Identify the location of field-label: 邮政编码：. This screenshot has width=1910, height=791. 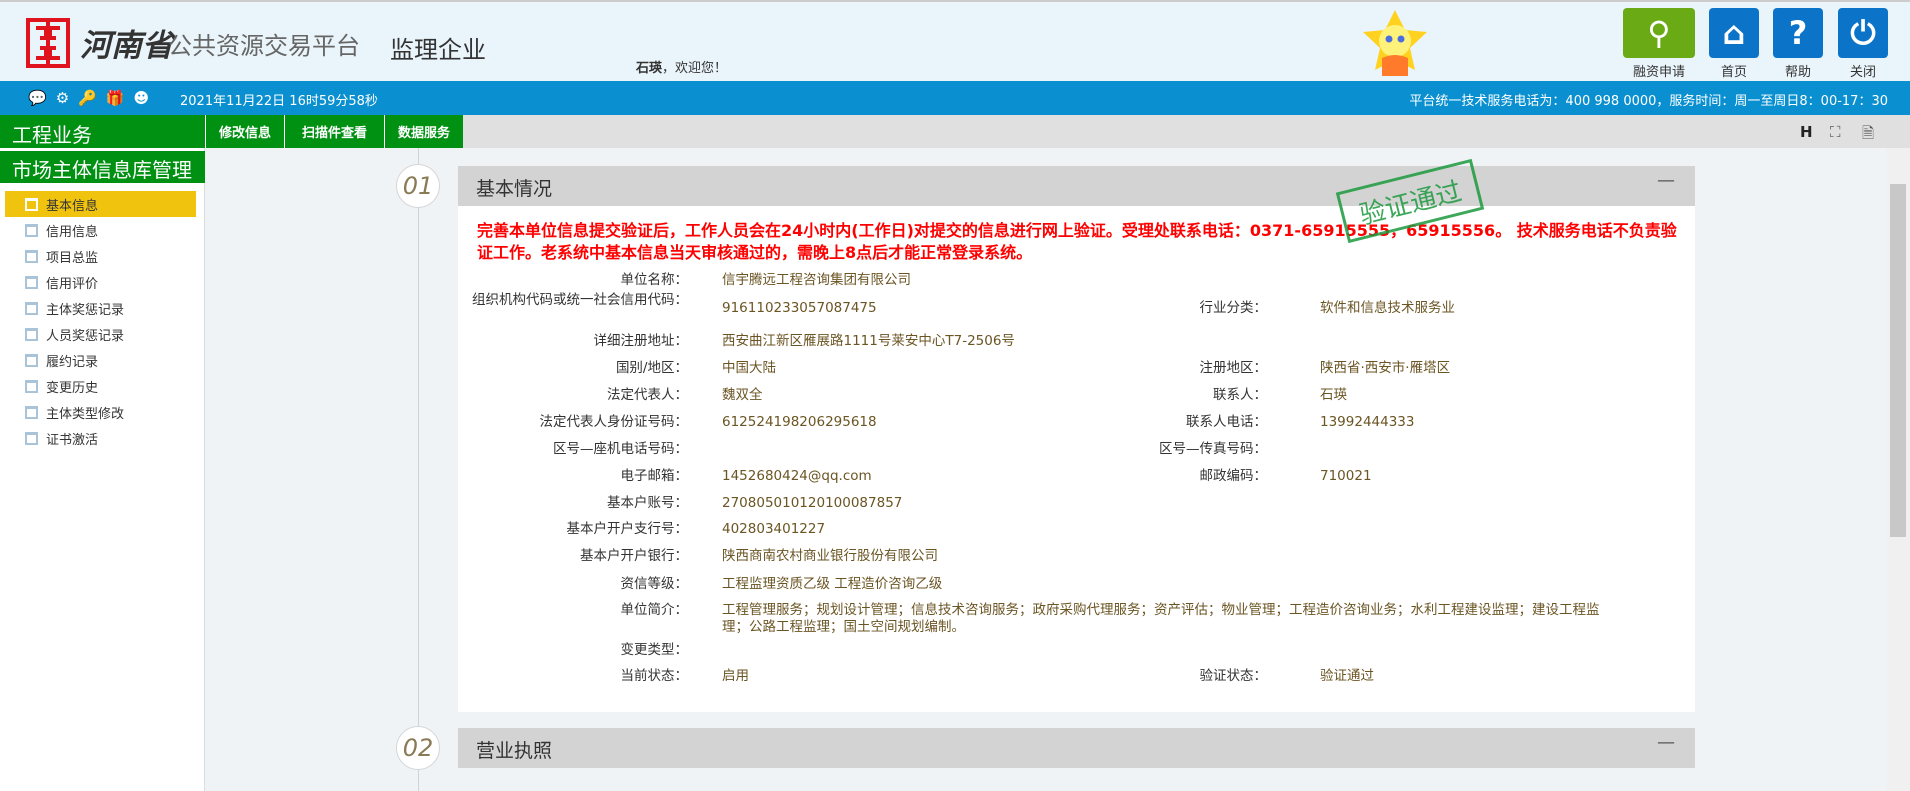
(1233, 476).